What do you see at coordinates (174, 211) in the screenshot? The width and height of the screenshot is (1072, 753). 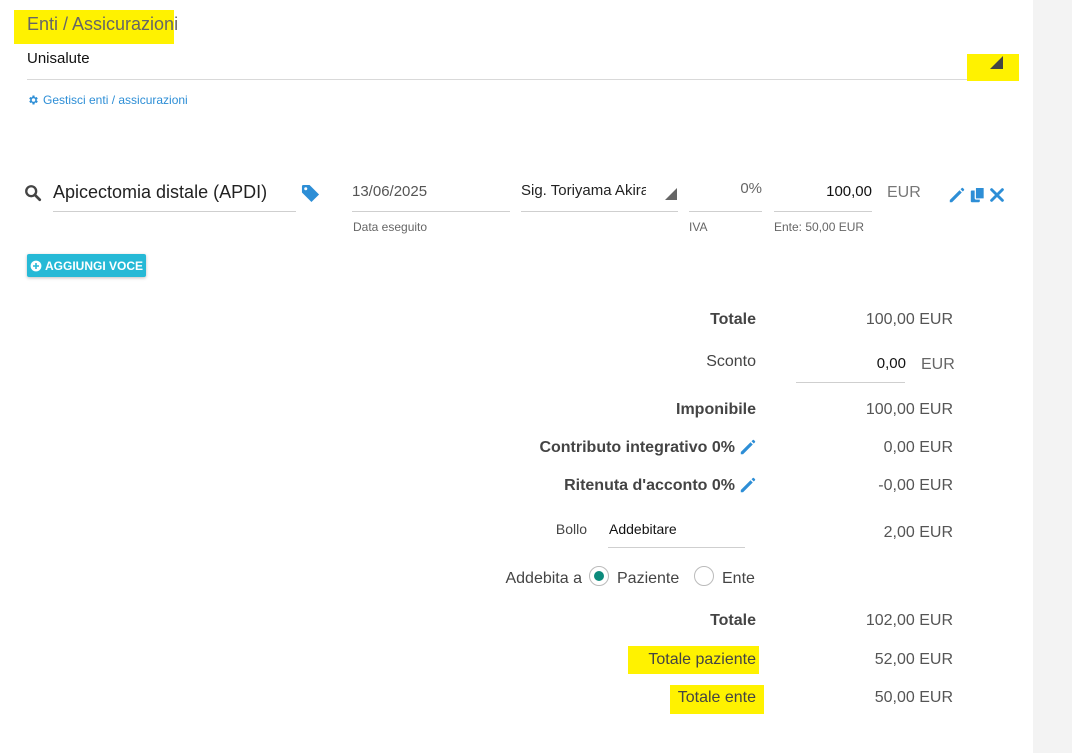 I see `item-name-underline` at bounding box center [174, 211].